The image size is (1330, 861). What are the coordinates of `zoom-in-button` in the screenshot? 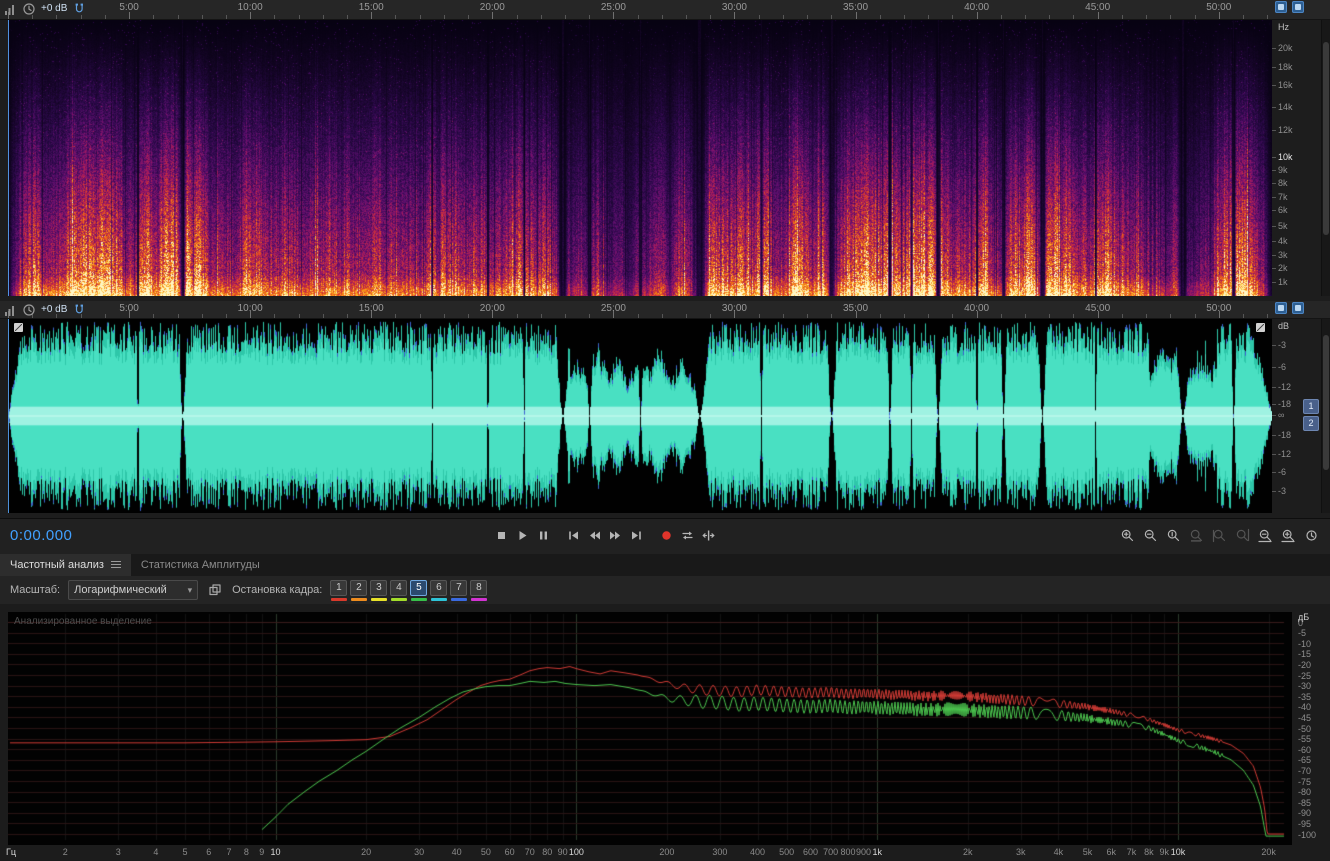 It's located at (1127, 535).